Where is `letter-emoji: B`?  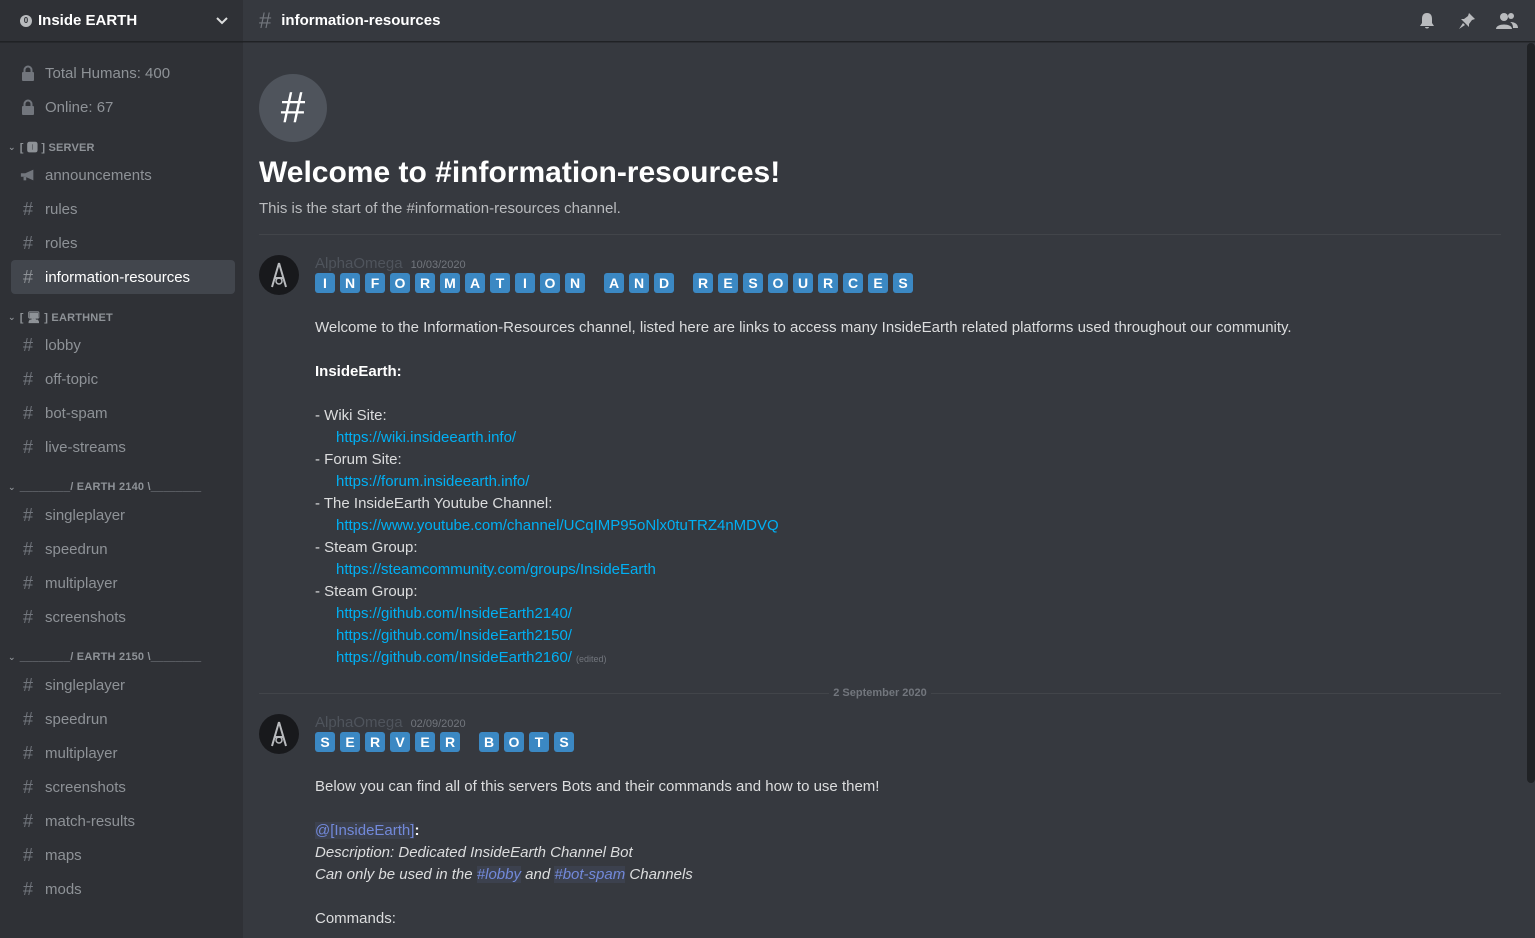 letter-emoji: B is located at coordinates (489, 742).